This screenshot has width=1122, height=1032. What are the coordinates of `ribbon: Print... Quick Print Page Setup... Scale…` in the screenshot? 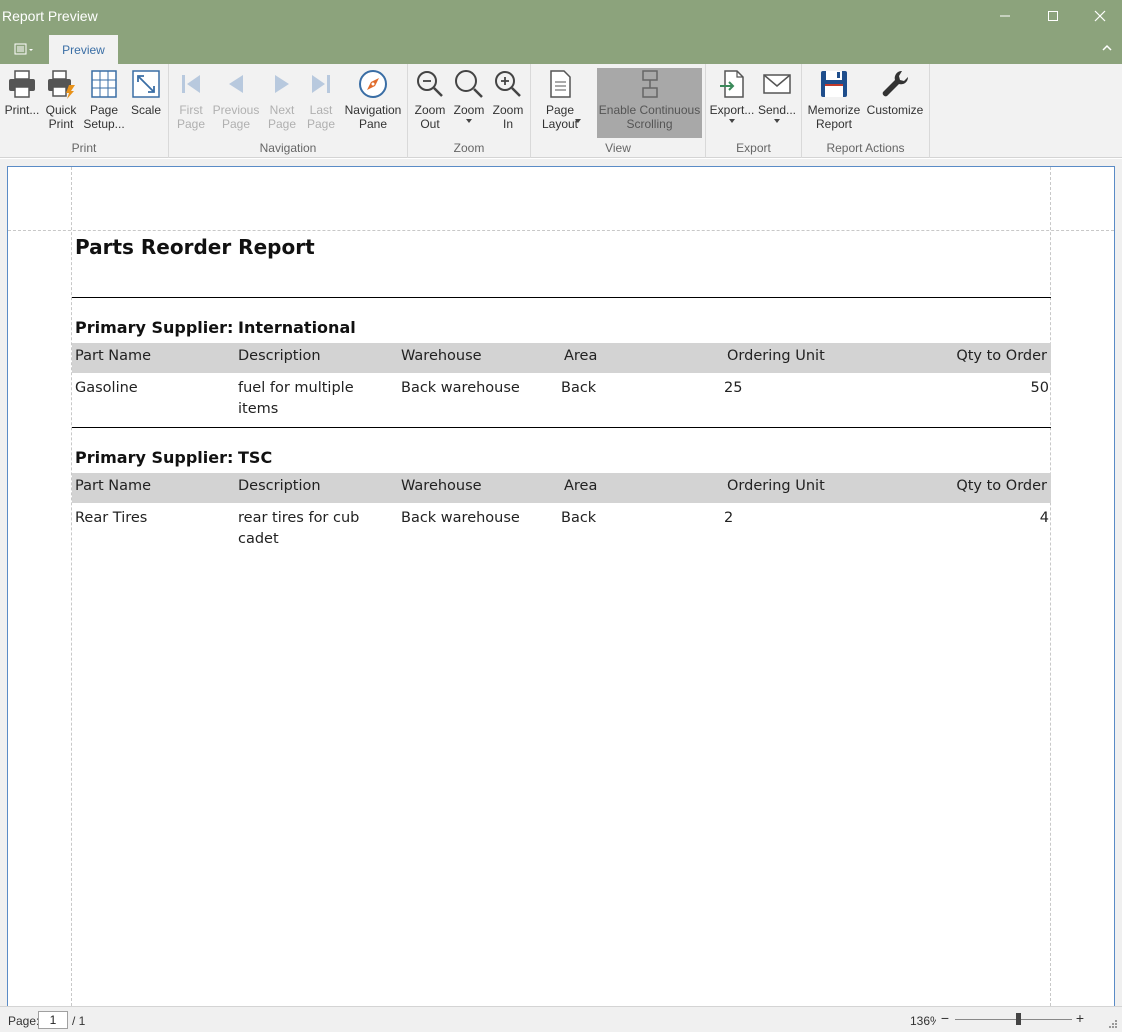 It's located at (561, 111).